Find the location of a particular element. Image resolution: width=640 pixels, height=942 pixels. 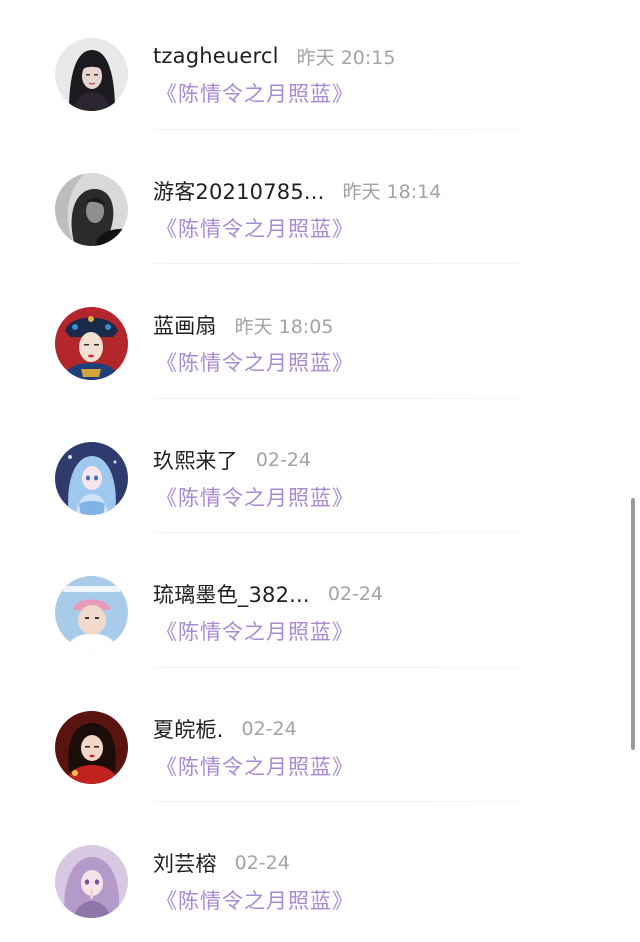

child-sky-photo-icon is located at coordinates (91, 612).